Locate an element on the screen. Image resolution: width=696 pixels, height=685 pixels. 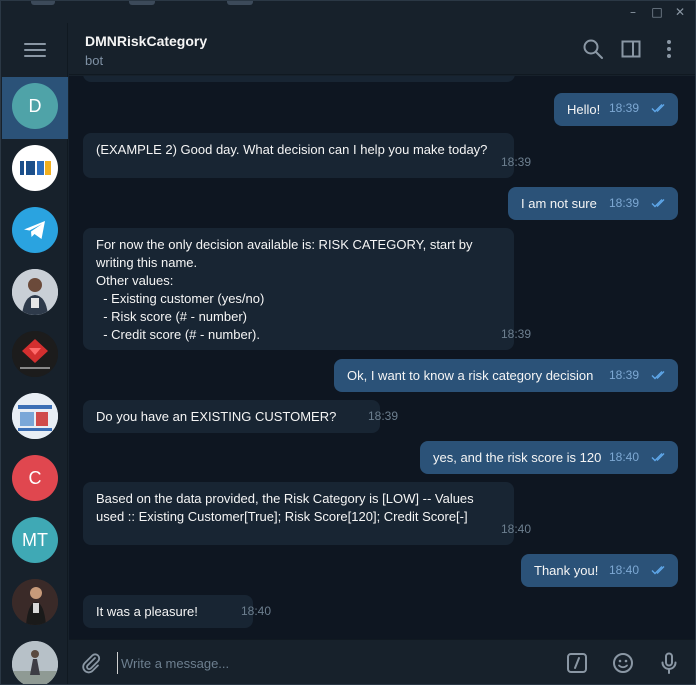
chat-title: DMNRiskCategory is located at coordinates (146, 41).